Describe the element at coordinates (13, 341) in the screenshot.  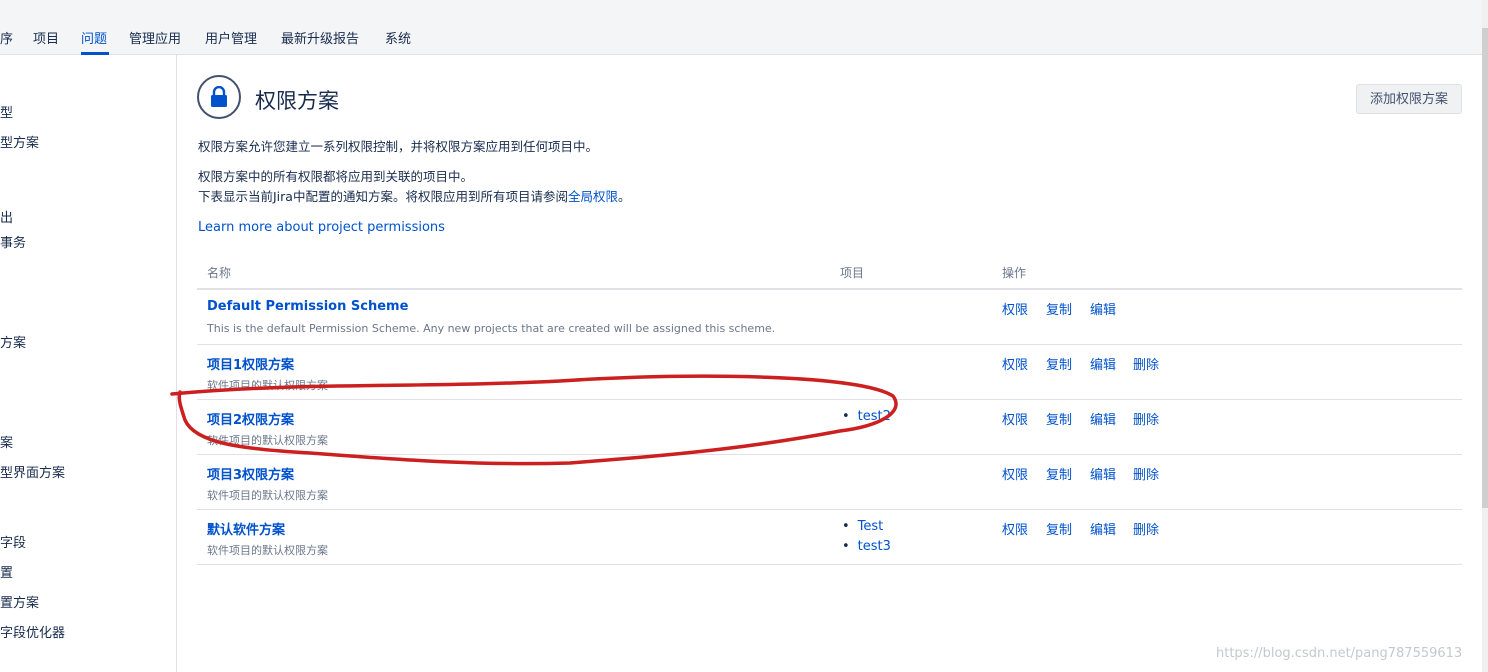
I see `sidebar-item-schemes: 方案` at that location.